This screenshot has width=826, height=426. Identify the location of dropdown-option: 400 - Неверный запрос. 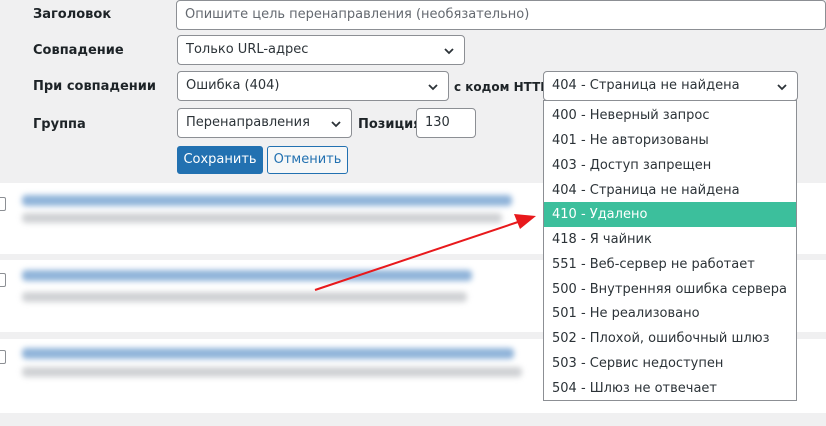
(670, 115).